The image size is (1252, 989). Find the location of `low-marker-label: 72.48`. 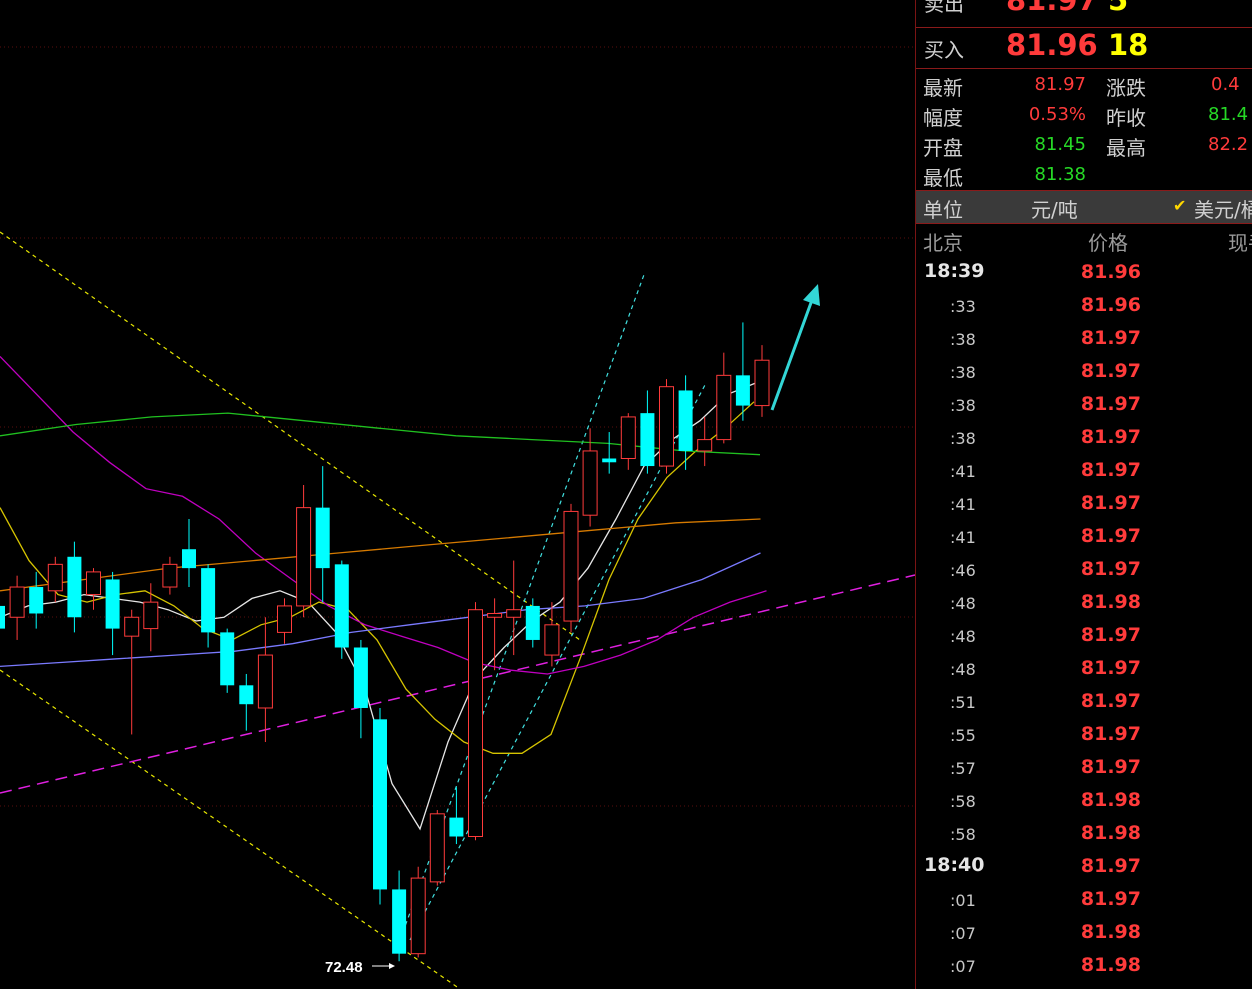

low-marker-label: 72.48 is located at coordinates (344, 967).